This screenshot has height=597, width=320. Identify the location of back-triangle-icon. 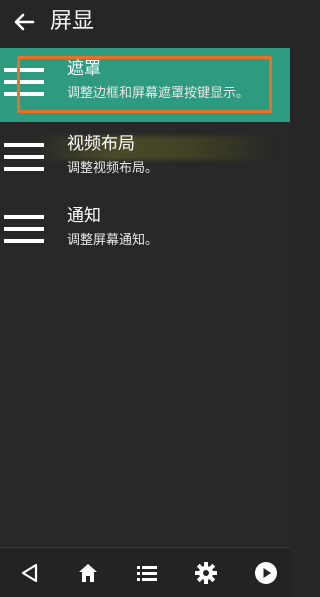
(29, 573).